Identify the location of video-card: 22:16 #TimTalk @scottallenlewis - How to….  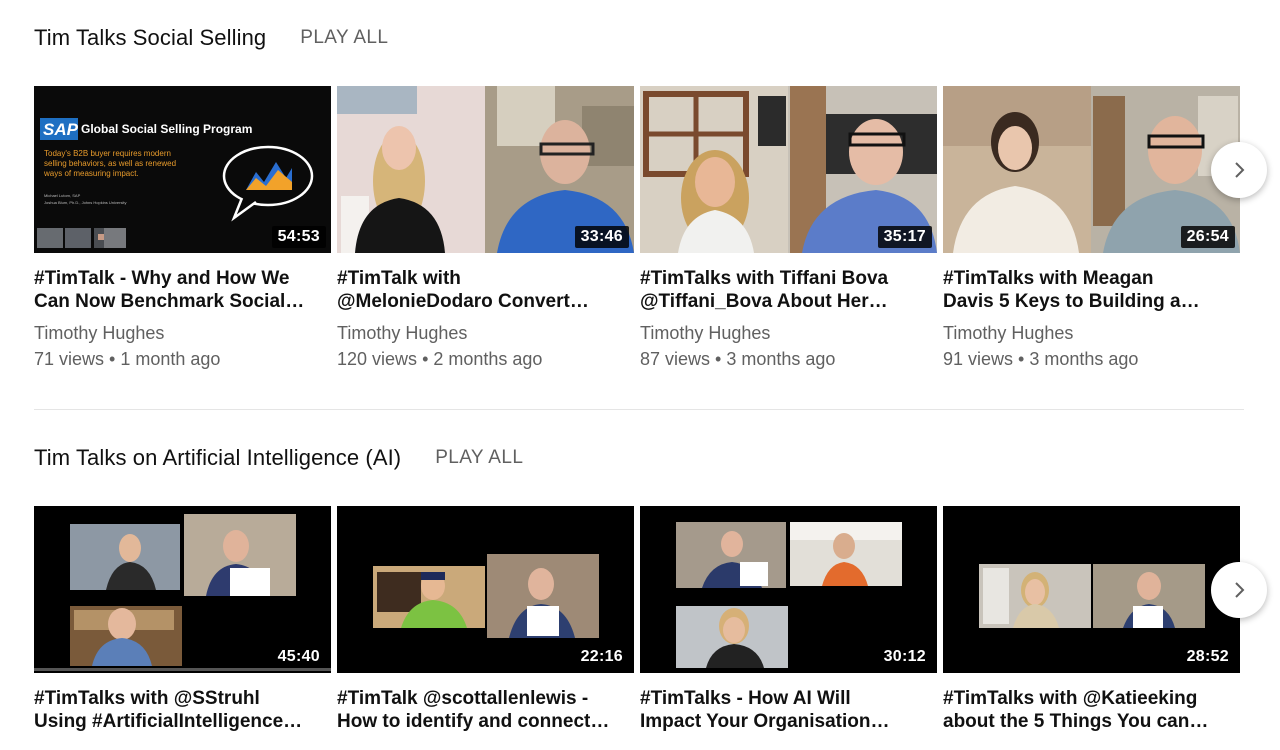
(485, 619).